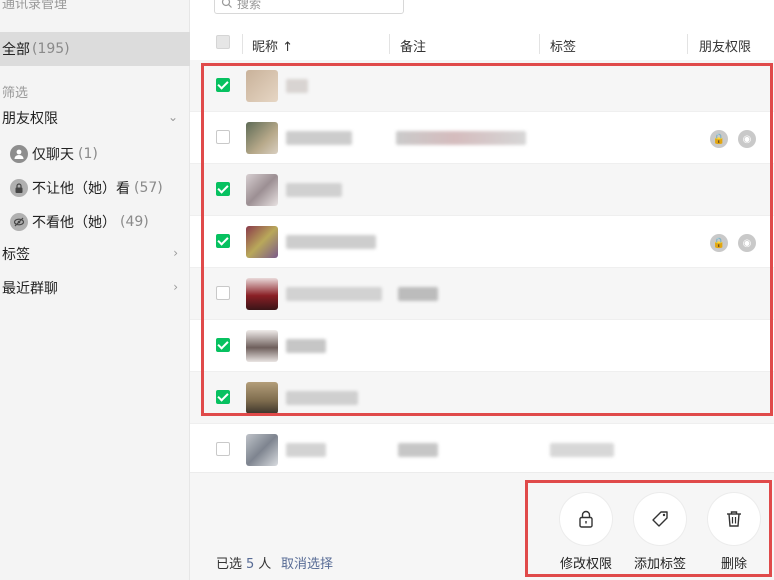  I want to click on tag-icon, so click(660, 519).